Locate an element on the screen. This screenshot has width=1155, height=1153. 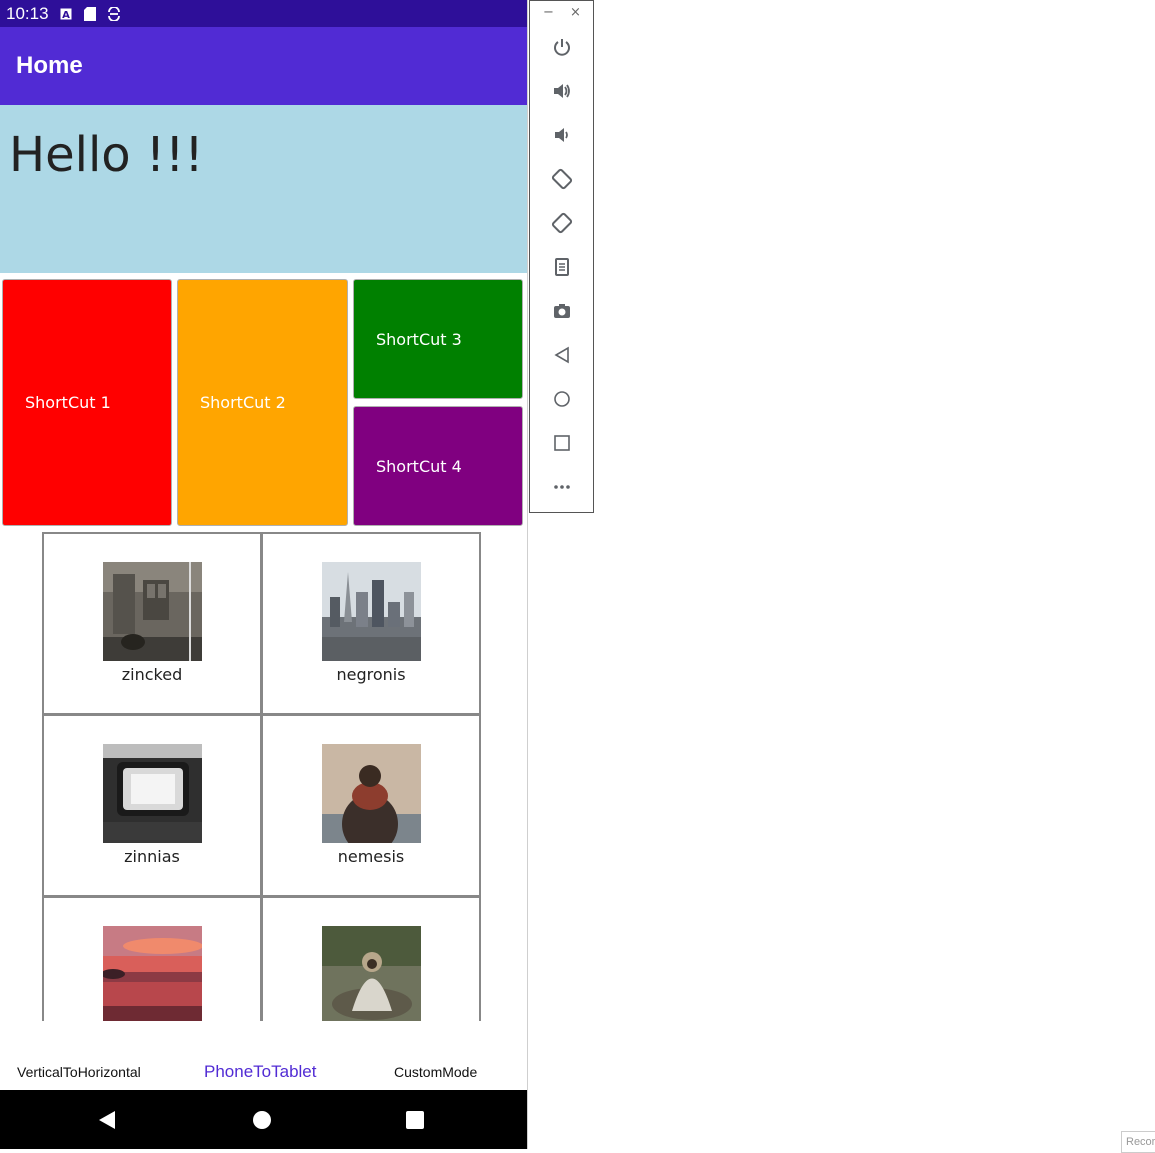
hello-panel: Hello !!! is located at coordinates (263, 189).